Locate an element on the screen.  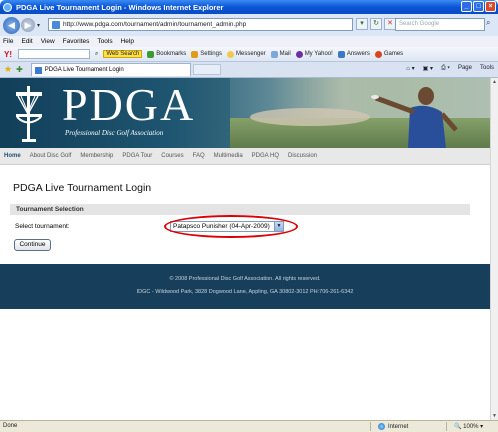
my-yahoo-button: My Yahoo! is located at coordinates (314, 54).